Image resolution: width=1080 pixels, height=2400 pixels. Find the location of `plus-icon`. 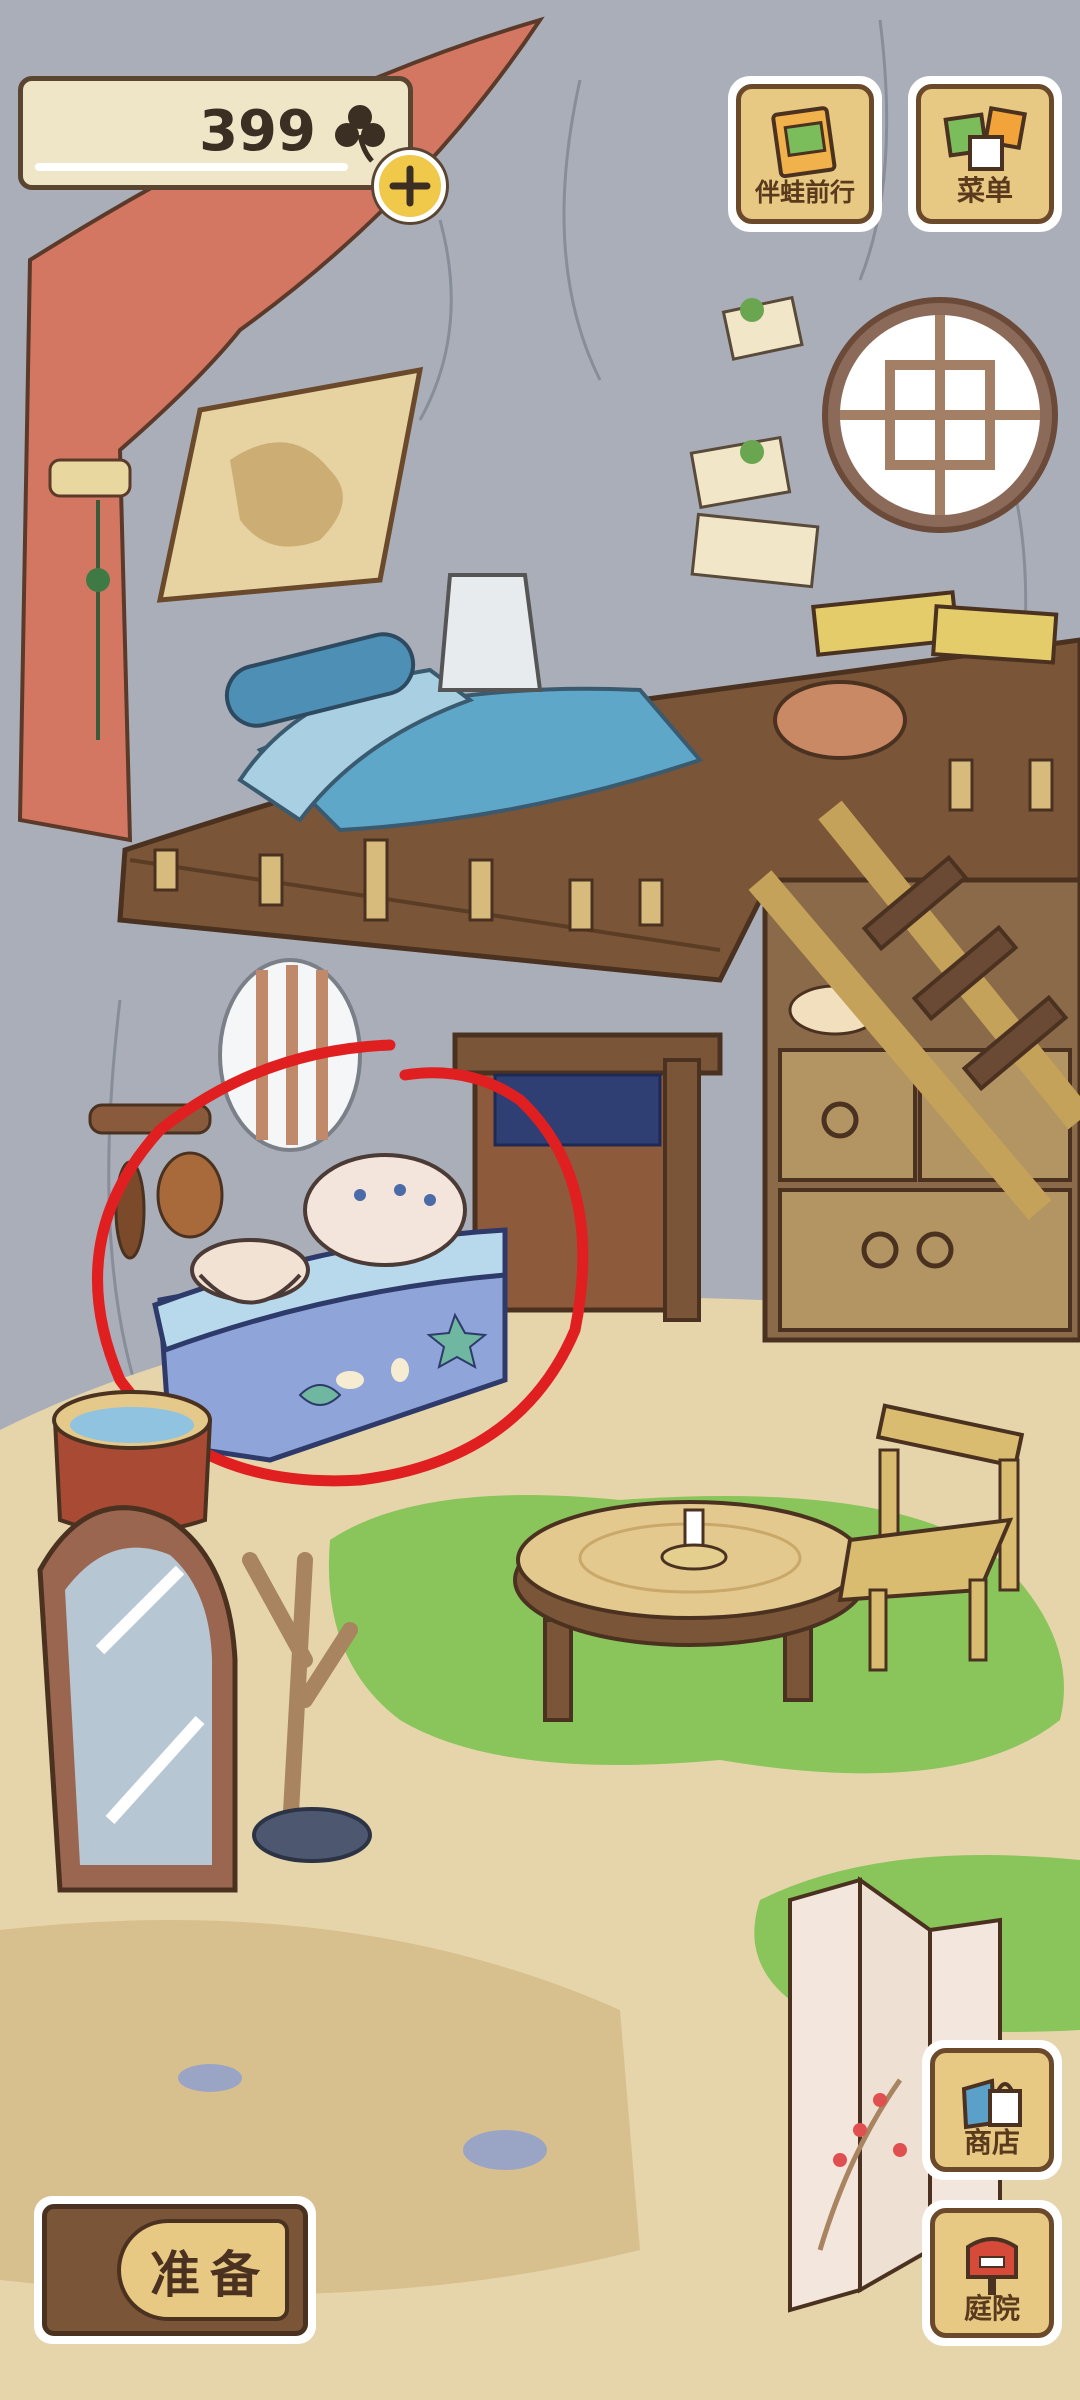

plus-icon is located at coordinates (410, 186).